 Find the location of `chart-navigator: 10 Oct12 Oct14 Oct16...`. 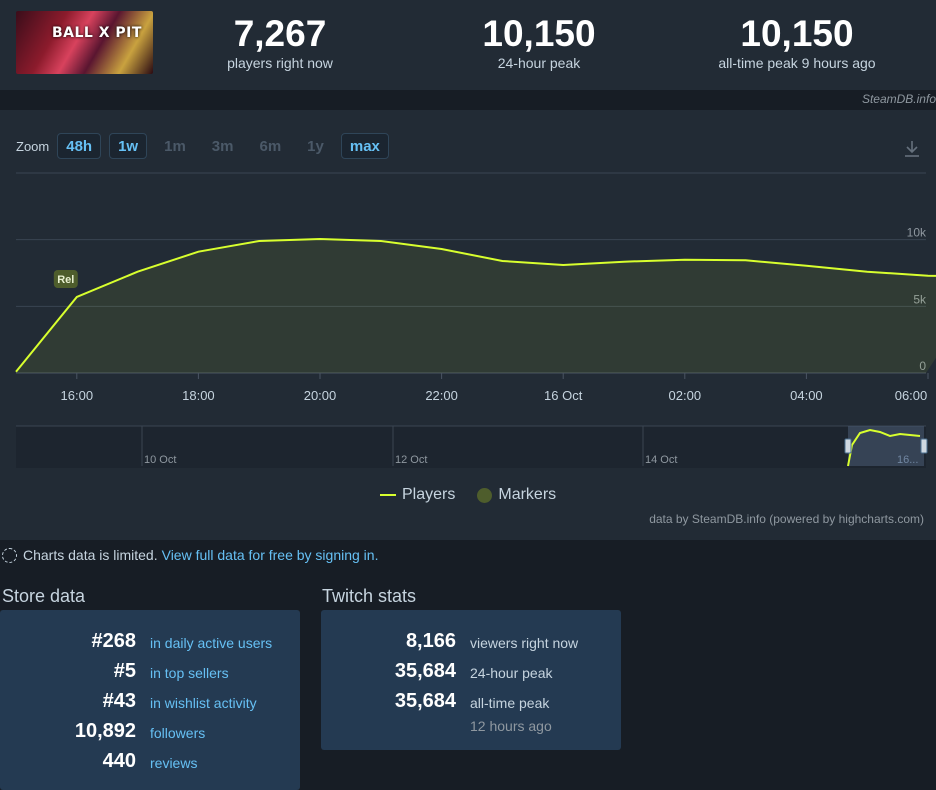

chart-navigator: 10 Oct12 Oct14 Oct16... is located at coordinates (472, 446).